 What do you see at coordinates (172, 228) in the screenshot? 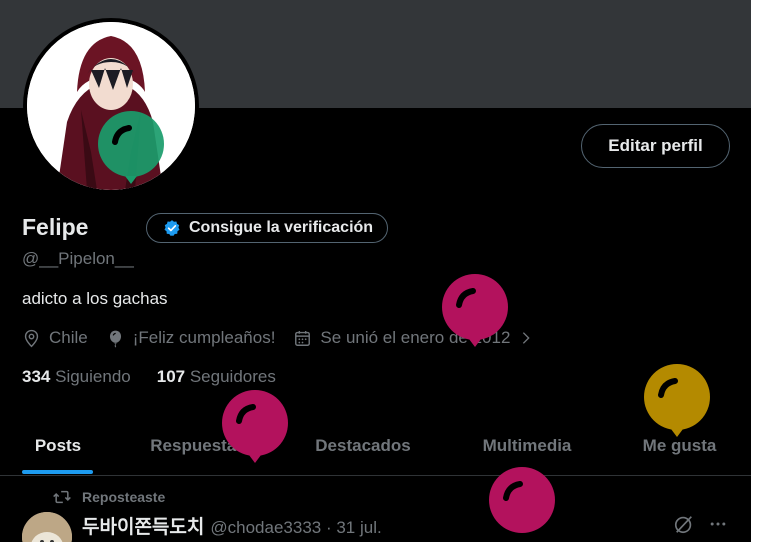
I see `verified-badge-icon` at bounding box center [172, 228].